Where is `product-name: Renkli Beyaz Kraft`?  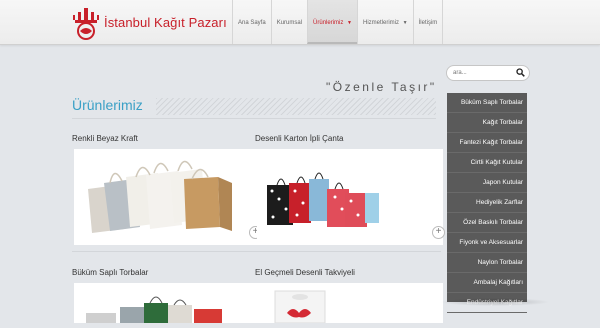 product-name: Renkli Beyaz Kraft is located at coordinates (165, 139).